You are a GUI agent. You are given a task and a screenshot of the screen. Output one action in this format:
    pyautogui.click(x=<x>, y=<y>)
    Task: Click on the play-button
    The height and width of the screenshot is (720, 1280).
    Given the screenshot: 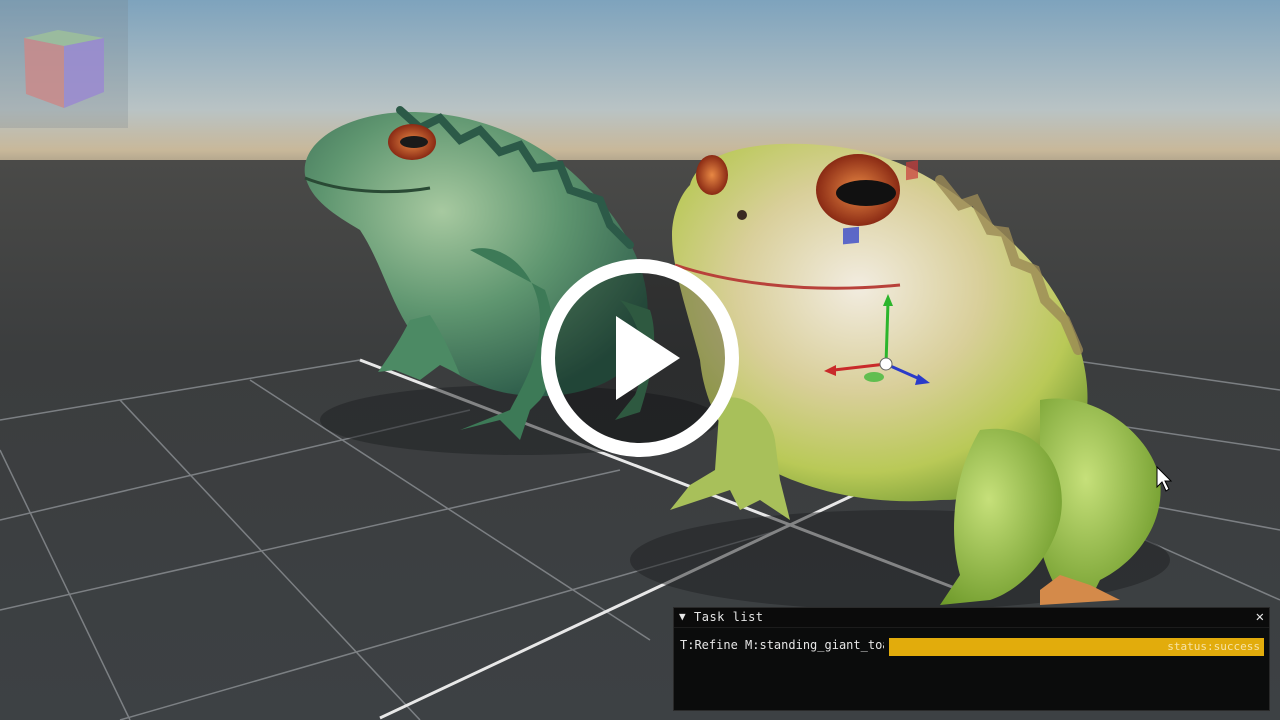 What is the action you would take?
    pyautogui.click(x=640, y=358)
    